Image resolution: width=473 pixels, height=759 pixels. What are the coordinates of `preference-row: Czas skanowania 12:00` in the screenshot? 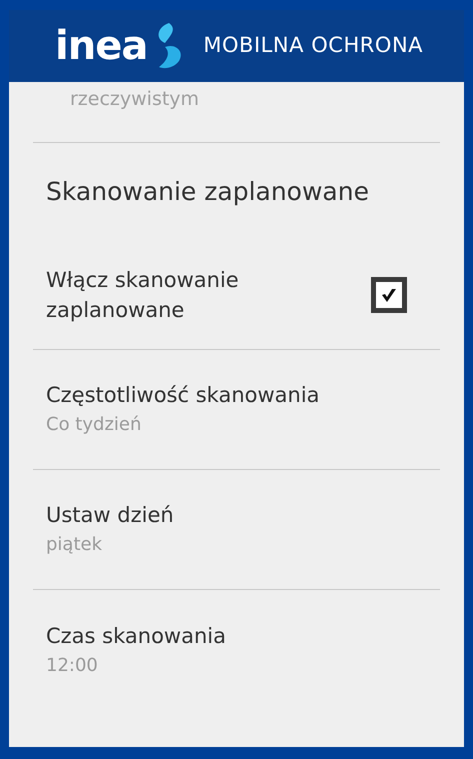 It's located at (236, 650).